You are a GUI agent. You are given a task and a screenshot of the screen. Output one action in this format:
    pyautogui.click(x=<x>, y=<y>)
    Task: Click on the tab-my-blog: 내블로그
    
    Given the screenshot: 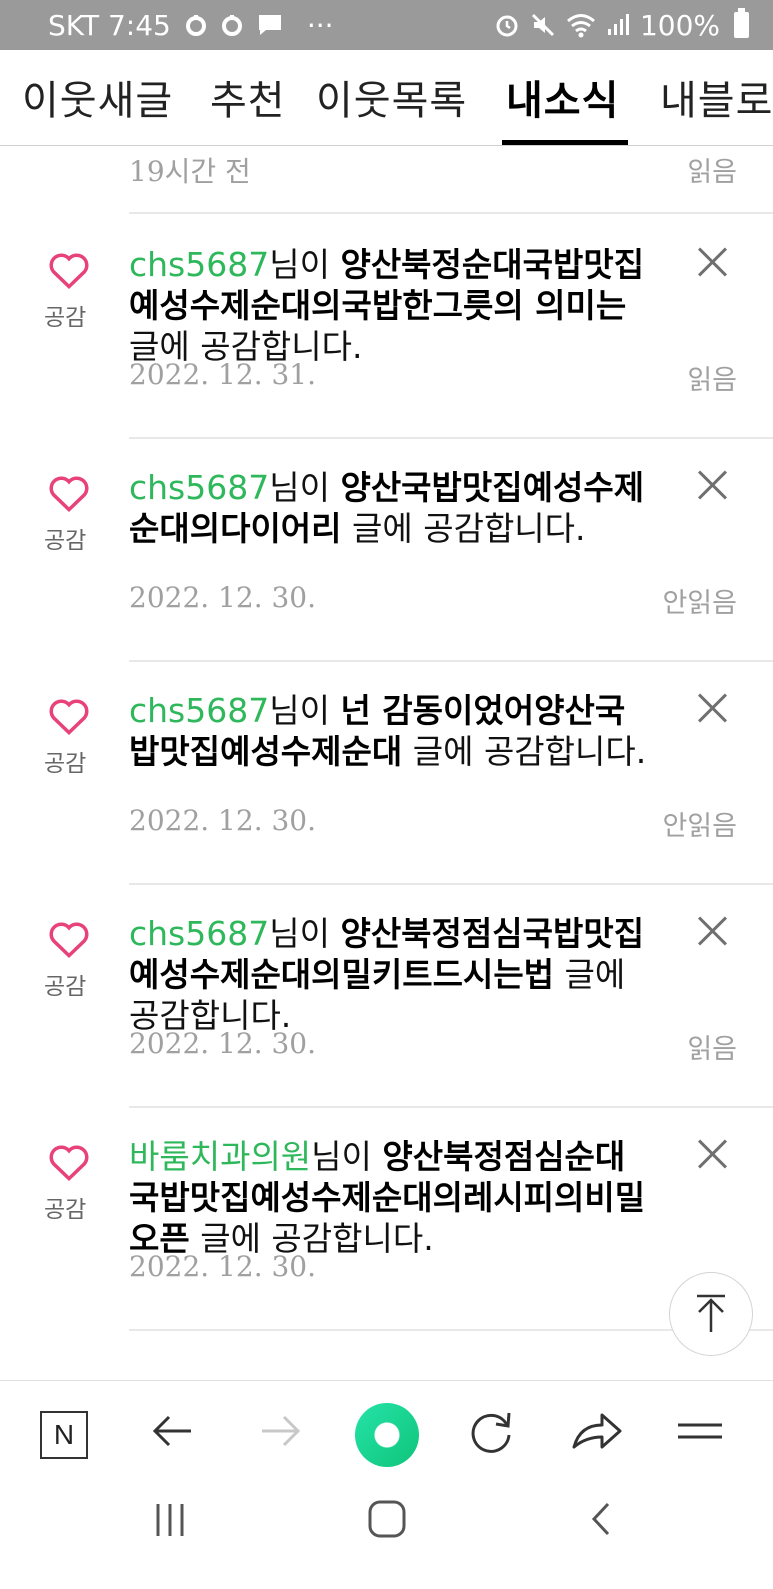 What is the action you would take?
    pyautogui.click(x=716, y=97)
    